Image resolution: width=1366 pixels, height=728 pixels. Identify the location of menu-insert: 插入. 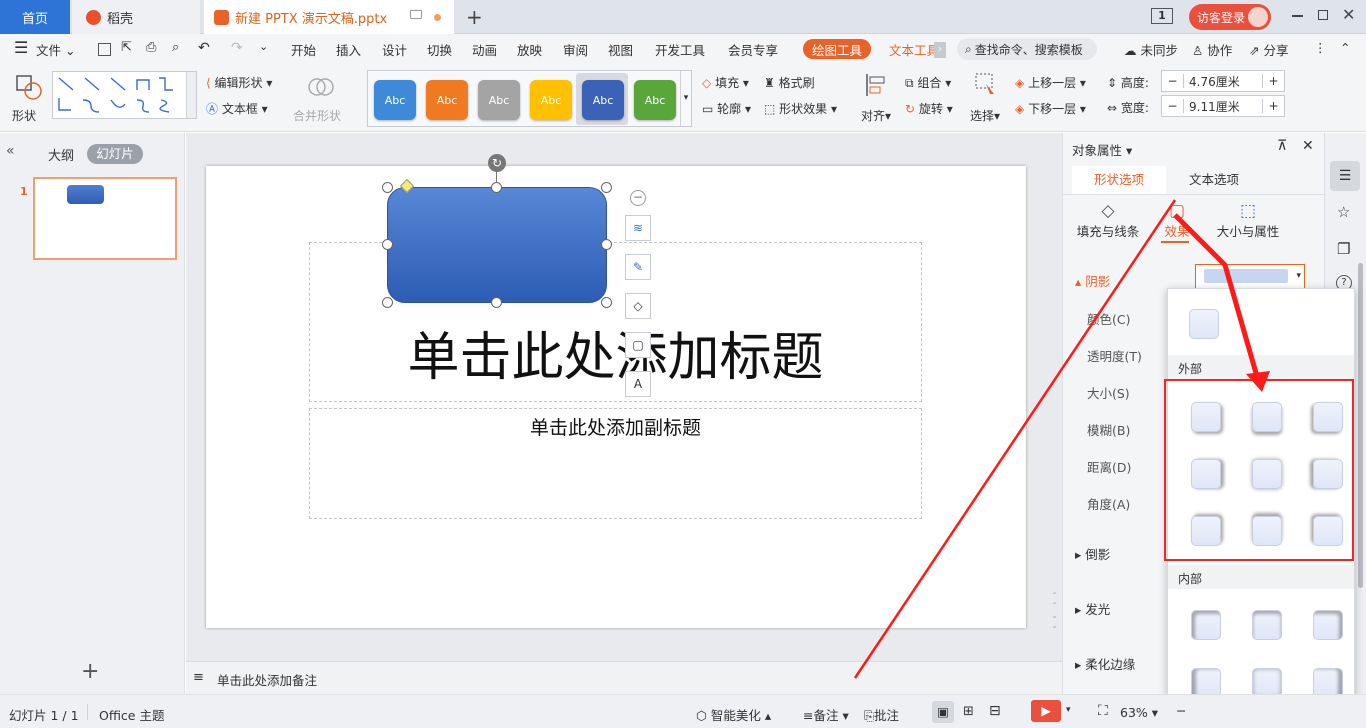
(348, 49).